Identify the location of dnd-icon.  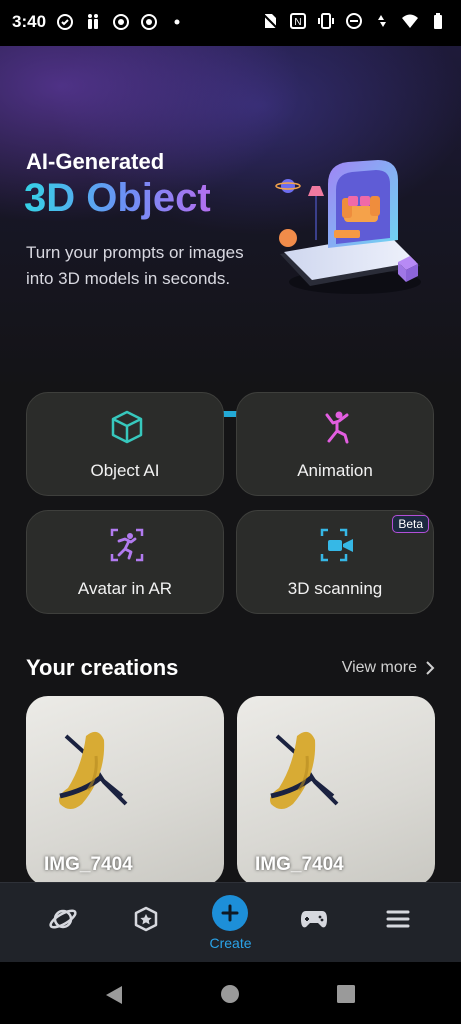
(354, 21).